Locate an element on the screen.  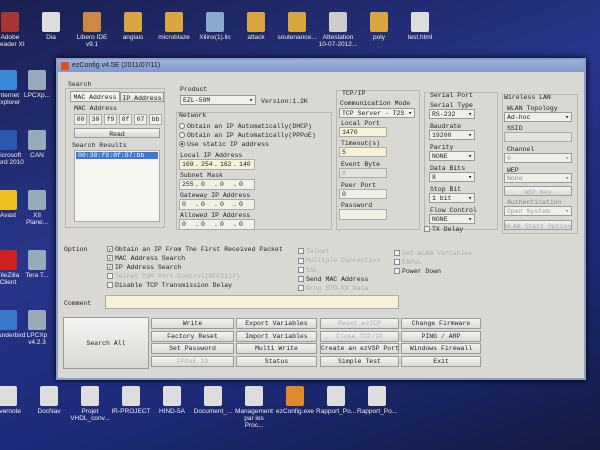
factory-reset-button: Factory Reset is located at coordinates (192, 336).